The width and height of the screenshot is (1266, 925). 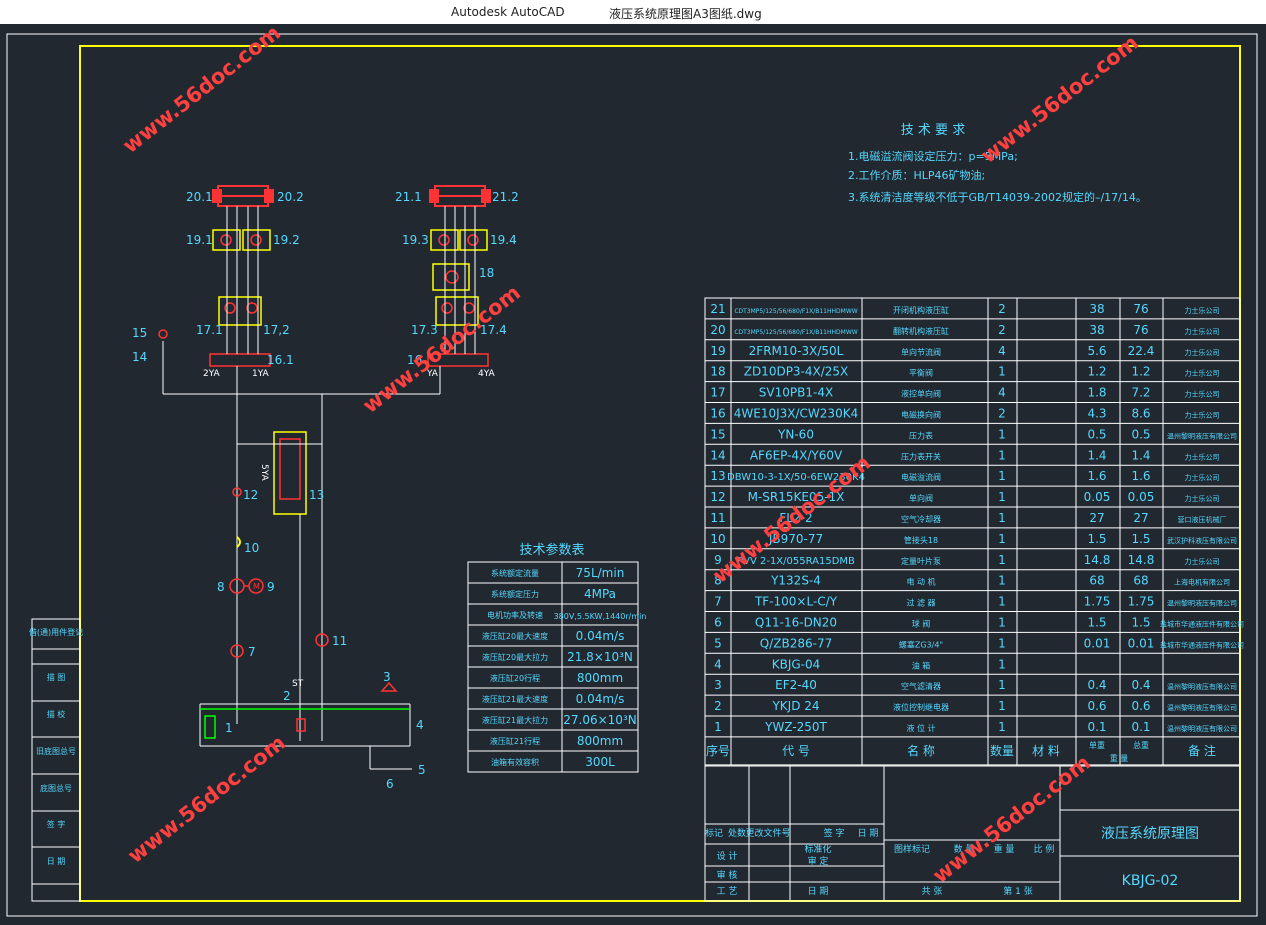 I want to click on bom-cell-w1: 68, so click(x=1096, y=581).